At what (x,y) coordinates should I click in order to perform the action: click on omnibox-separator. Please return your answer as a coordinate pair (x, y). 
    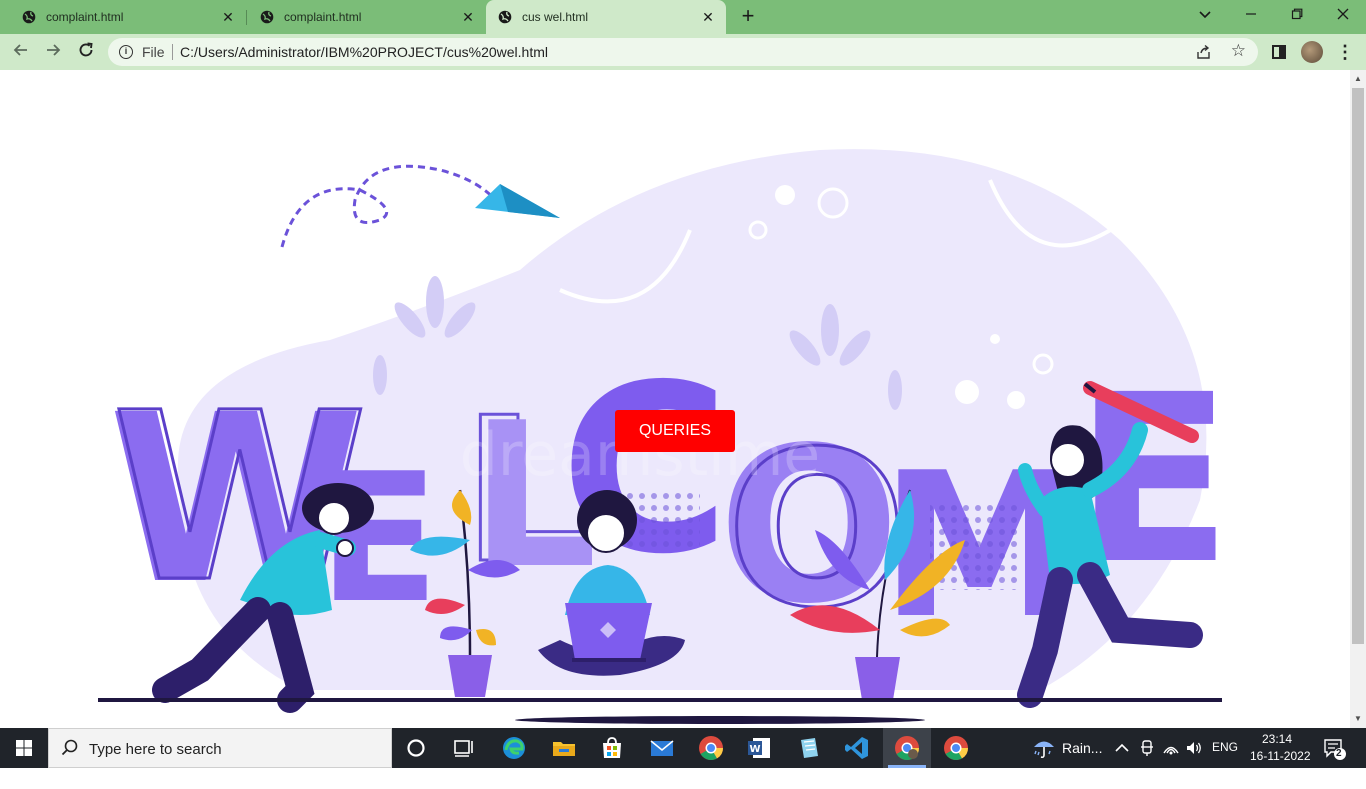
    Looking at the image, I should click on (172, 52).